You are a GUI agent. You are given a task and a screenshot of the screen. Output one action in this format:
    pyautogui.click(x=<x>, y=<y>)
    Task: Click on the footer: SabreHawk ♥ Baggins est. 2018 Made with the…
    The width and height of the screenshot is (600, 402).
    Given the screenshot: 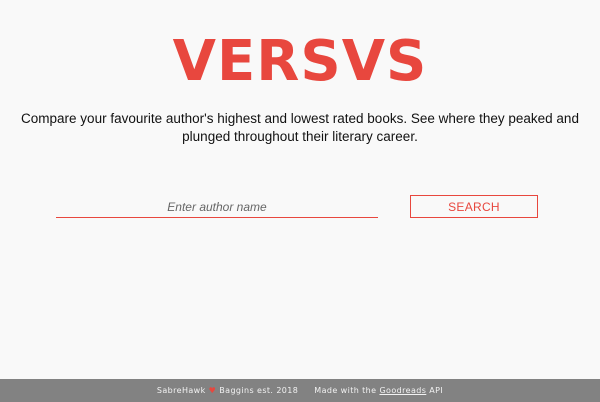 What is the action you would take?
    pyautogui.click(x=300, y=390)
    